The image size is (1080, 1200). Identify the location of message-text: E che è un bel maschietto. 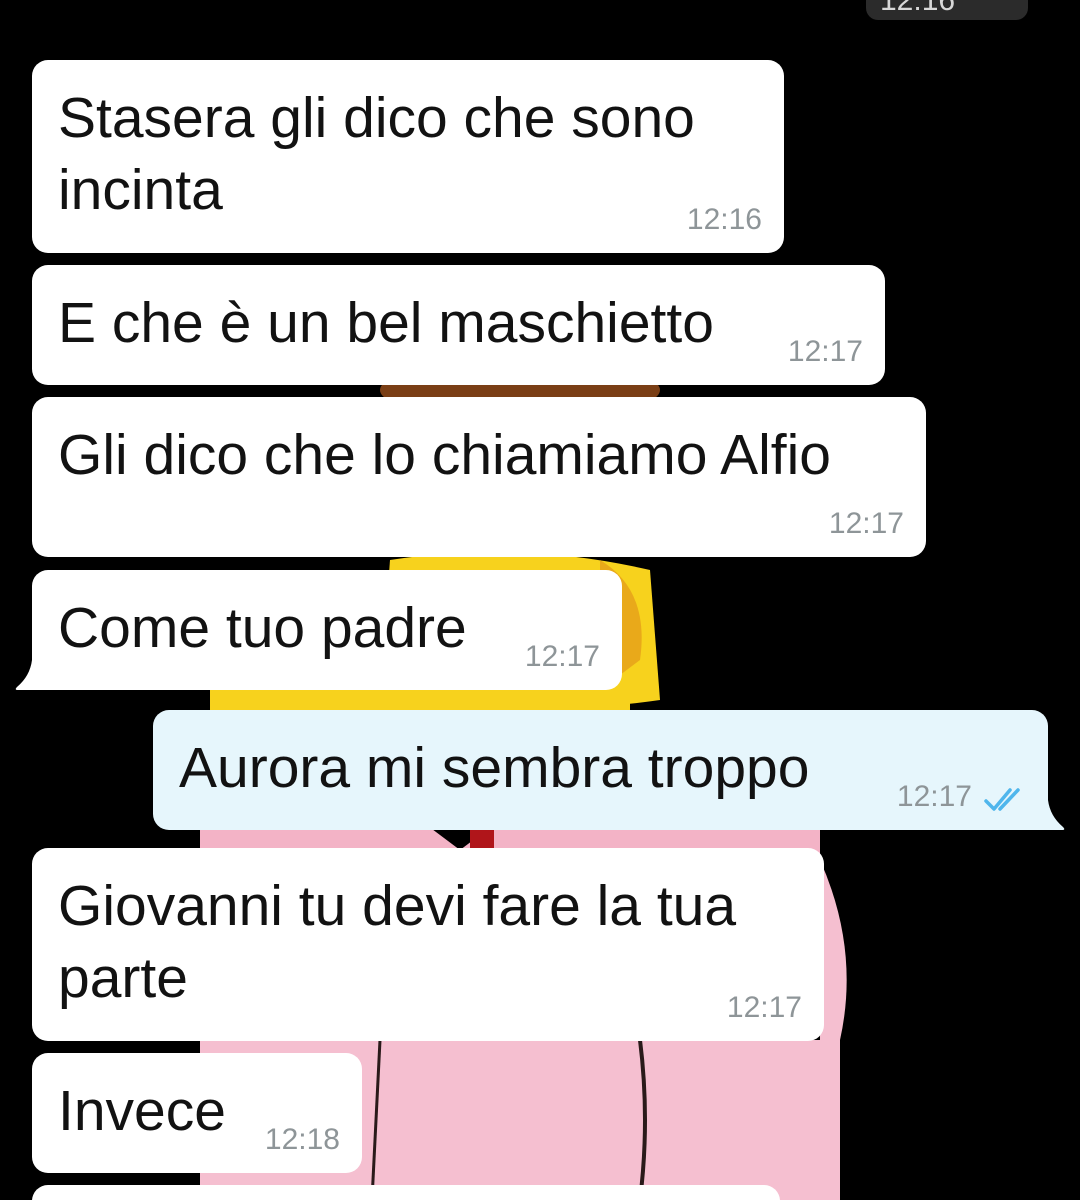
(386, 323).